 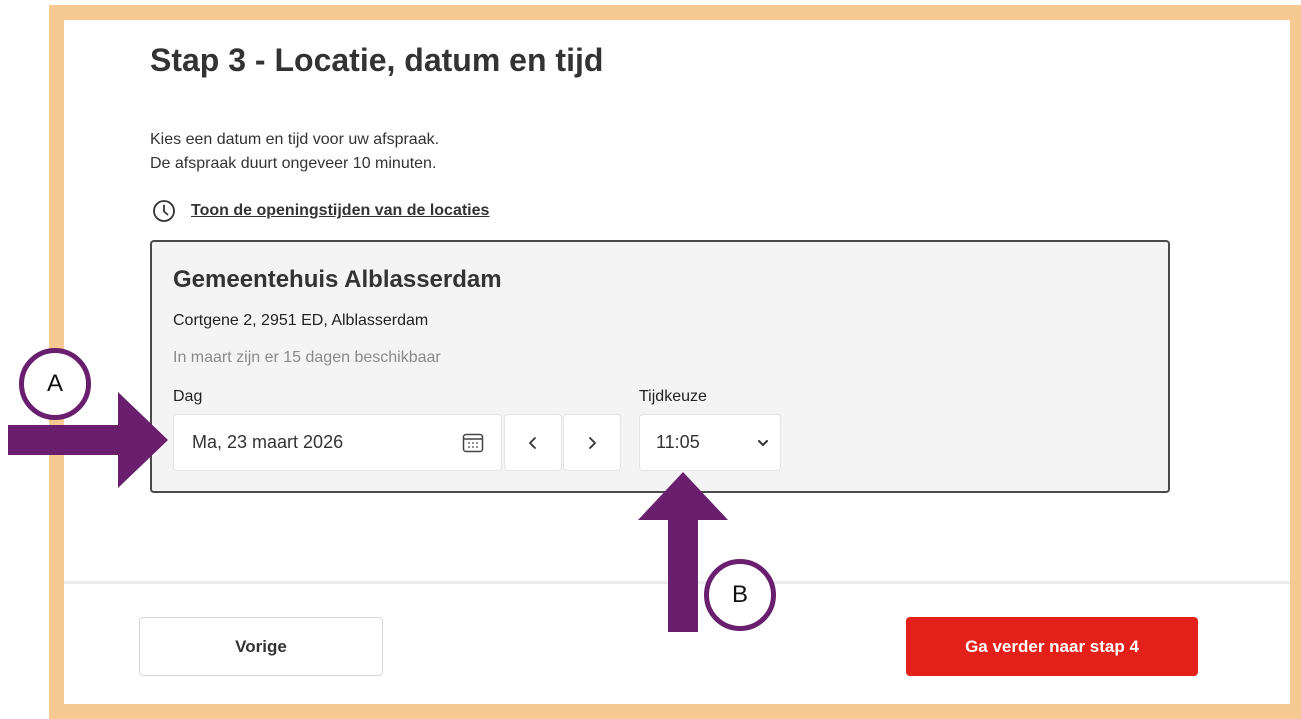 I want to click on opening-hours-link-label: Toon de openingstijden van de locaties, so click(x=340, y=211).